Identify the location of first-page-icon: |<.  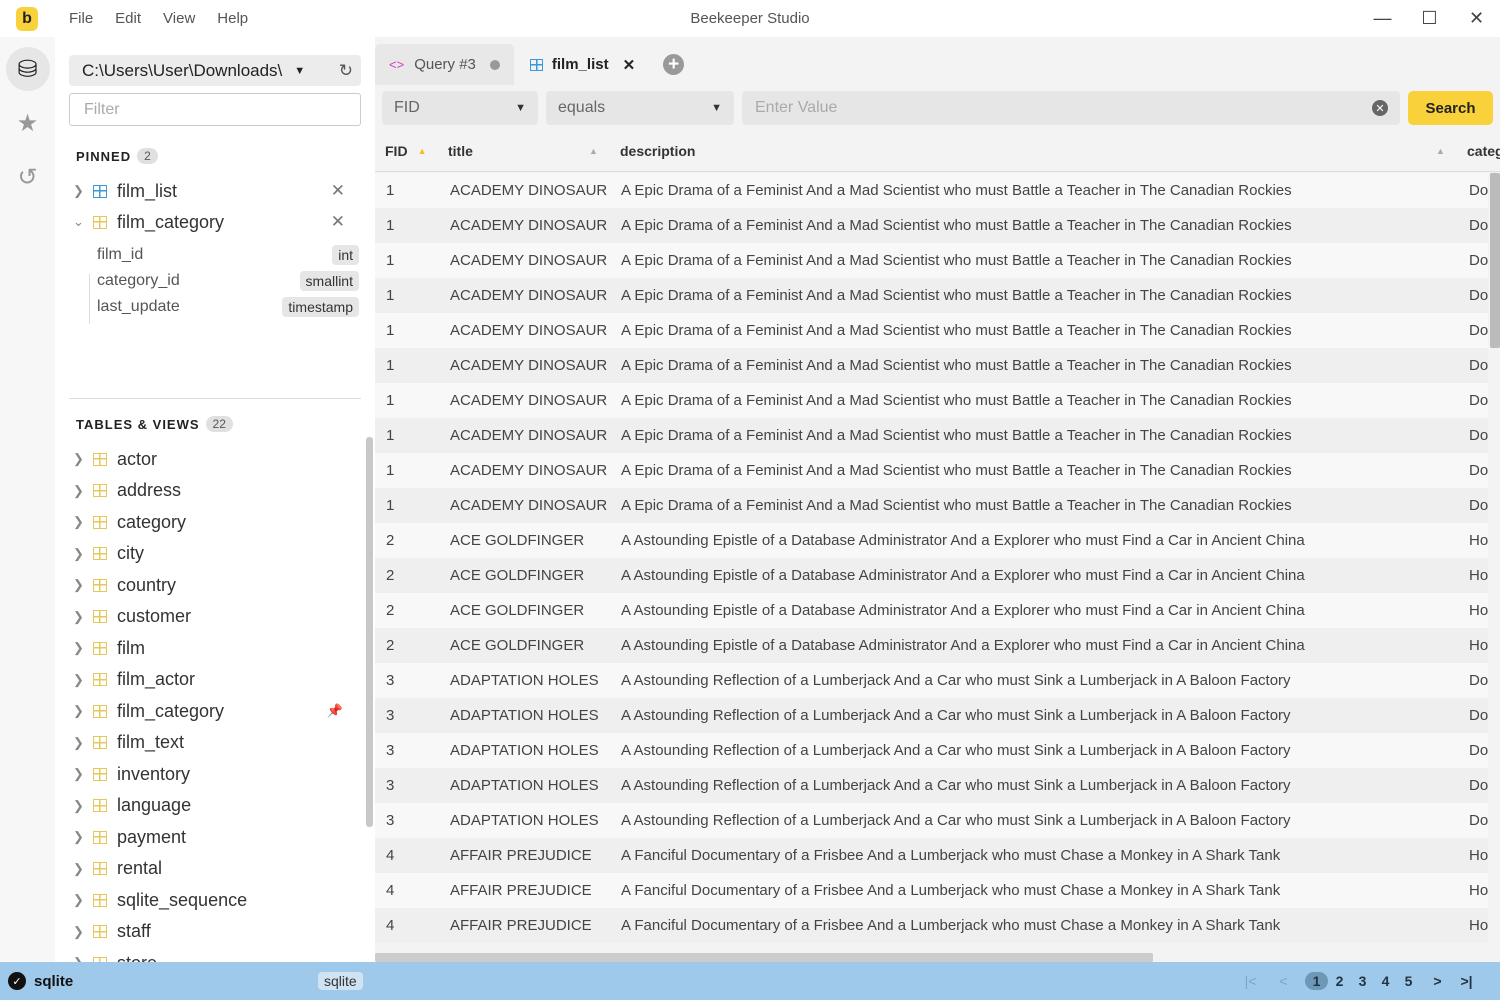
(1250, 981).